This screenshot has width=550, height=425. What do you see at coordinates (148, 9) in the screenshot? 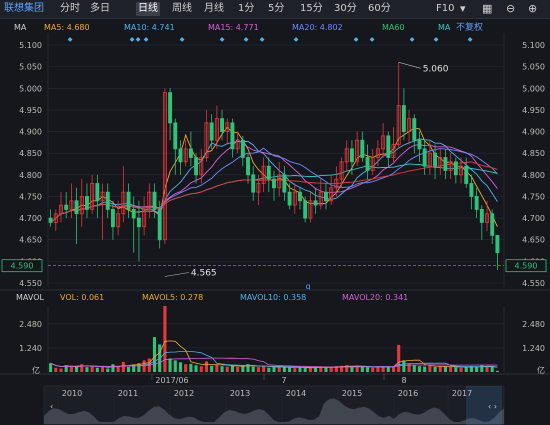
I see `tab-daily: 日线` at bounding box center [148, 9].